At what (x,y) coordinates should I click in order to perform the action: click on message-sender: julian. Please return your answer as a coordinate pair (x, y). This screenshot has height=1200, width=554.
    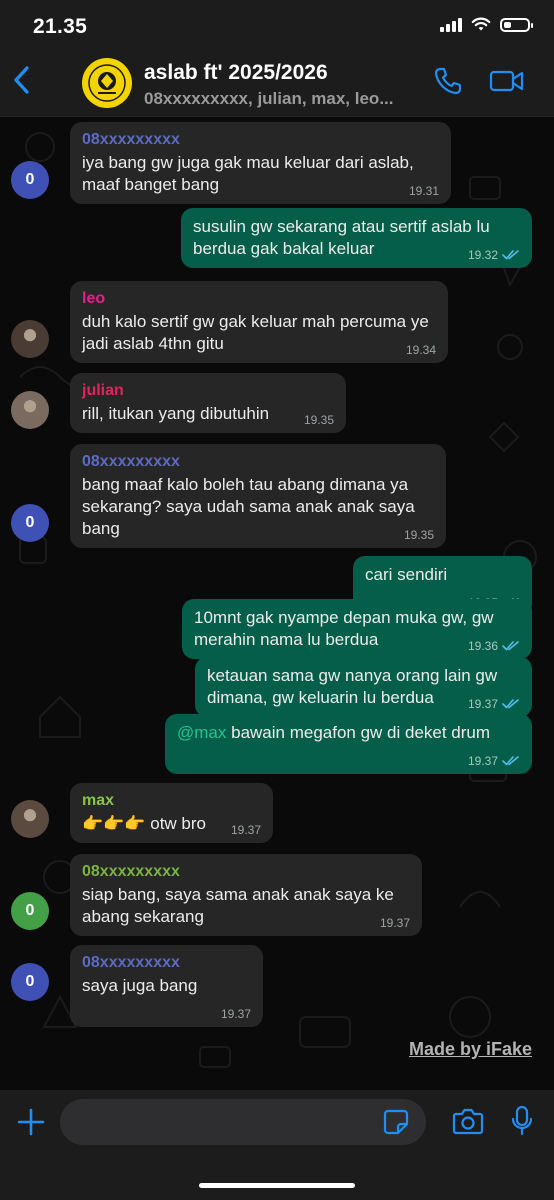
    Looking at the image, I should click on (207, 391).